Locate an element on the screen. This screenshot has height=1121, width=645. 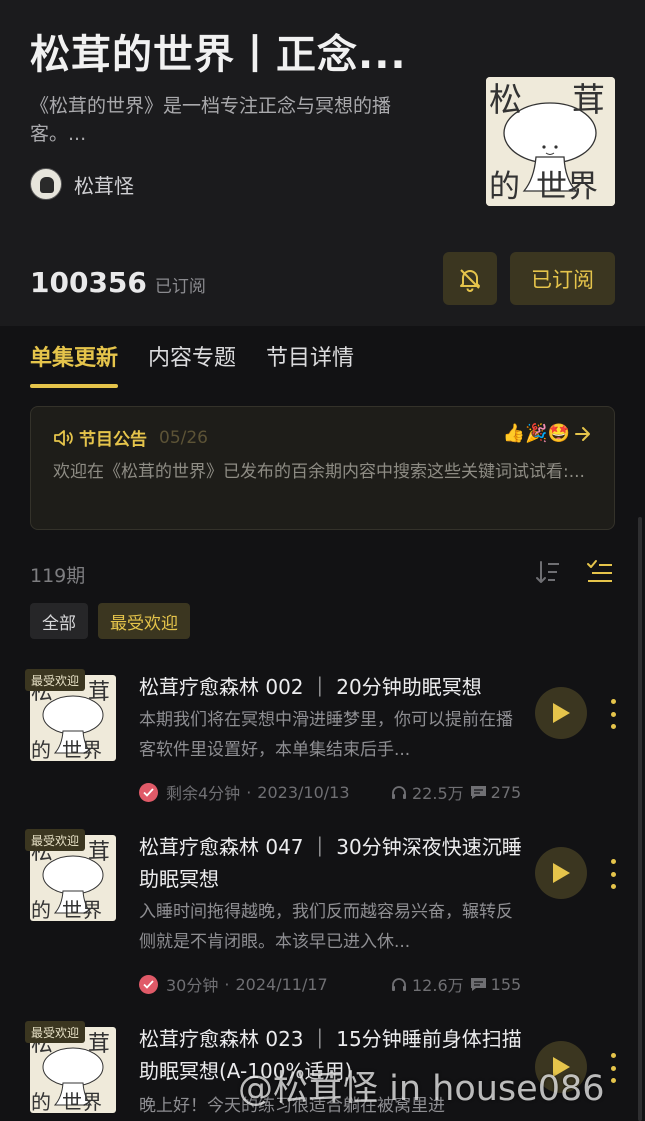
announcement-header: 节目公告 05/26 is located at coordinates (130, 437).